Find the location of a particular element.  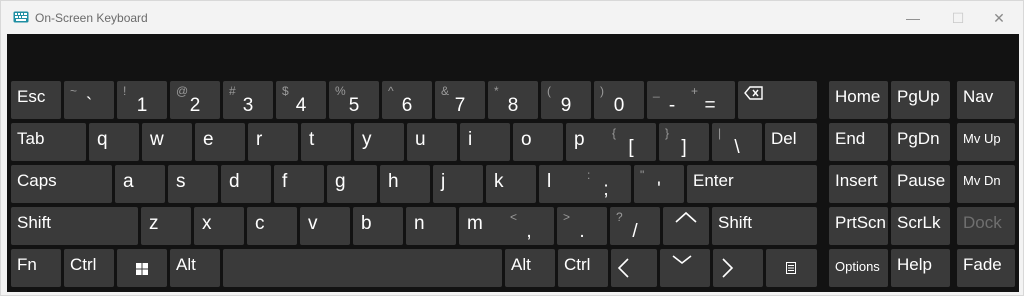

key-windows is located at coordinates (142, 268).